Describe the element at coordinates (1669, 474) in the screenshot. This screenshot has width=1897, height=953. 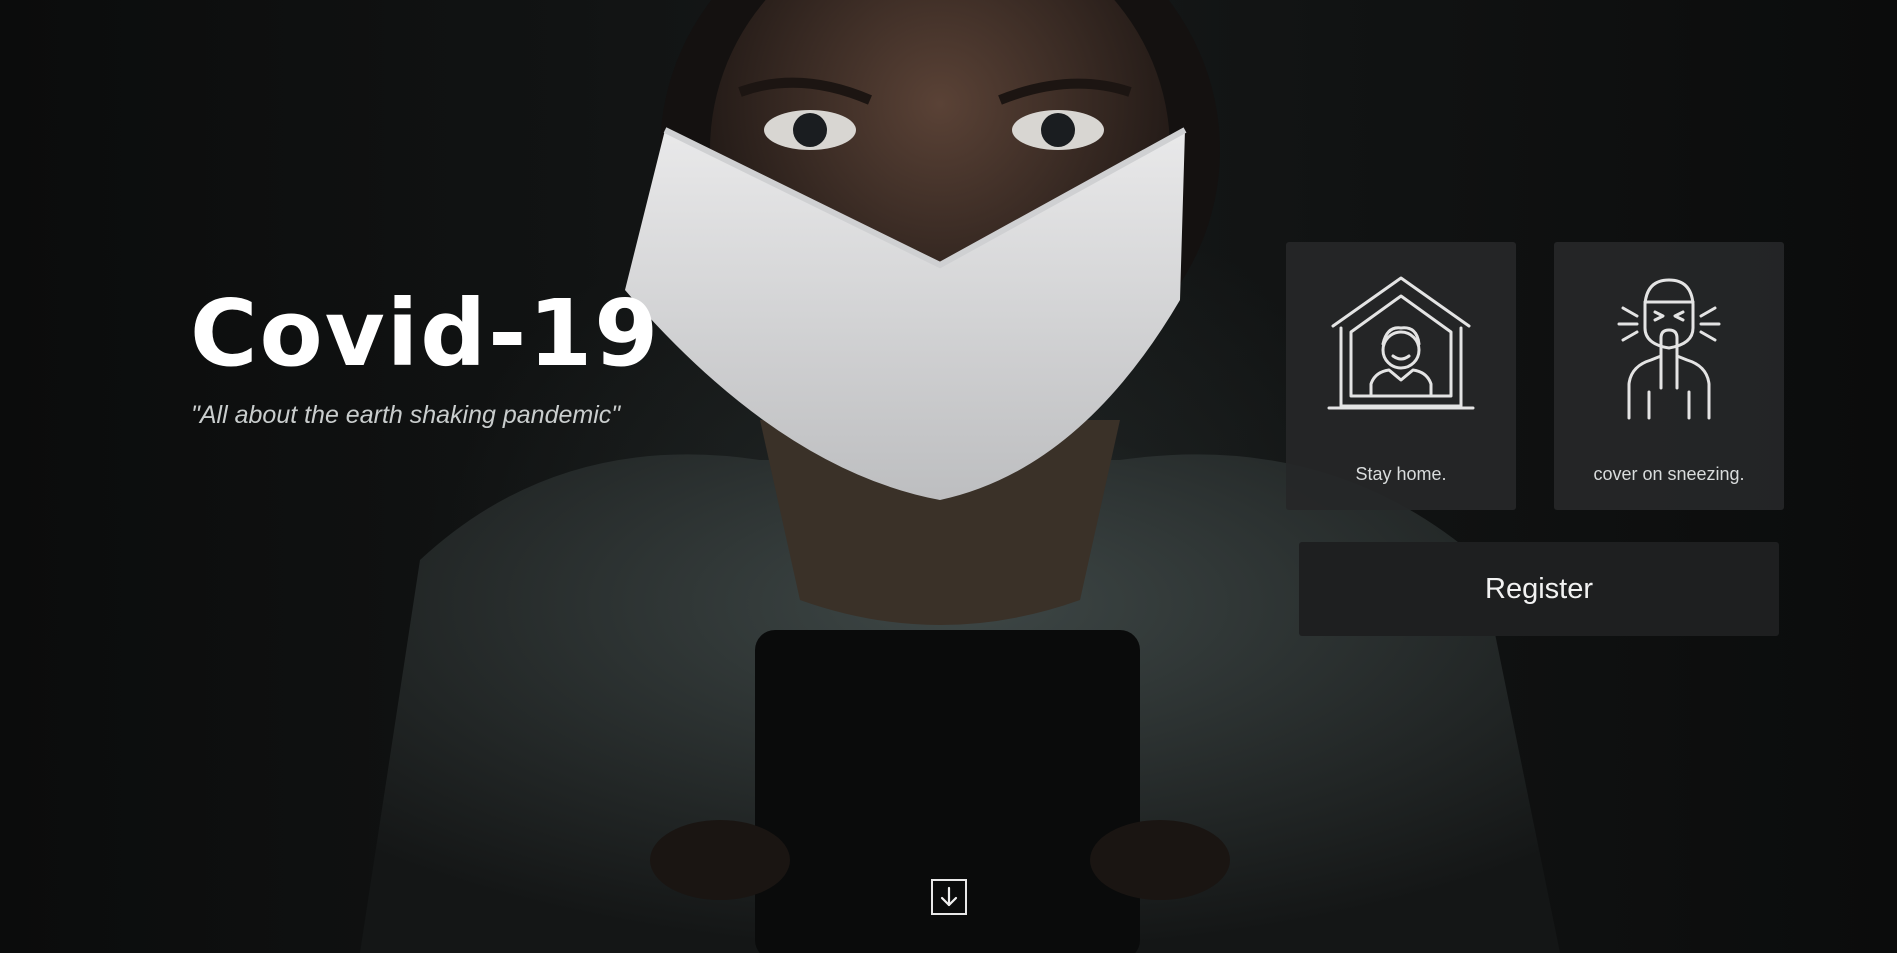
I see `card-label: cover on sneezing.` at that location.